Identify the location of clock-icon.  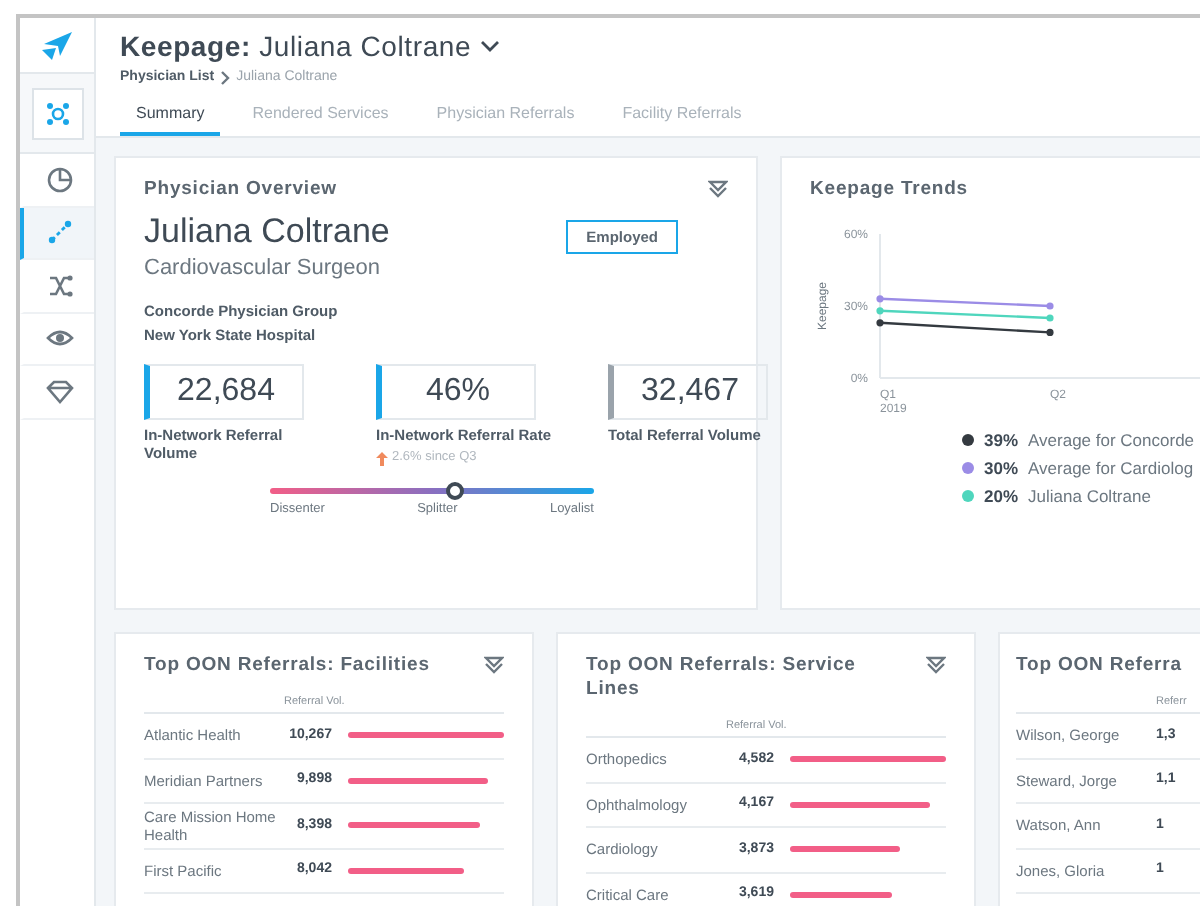
(59, 179).